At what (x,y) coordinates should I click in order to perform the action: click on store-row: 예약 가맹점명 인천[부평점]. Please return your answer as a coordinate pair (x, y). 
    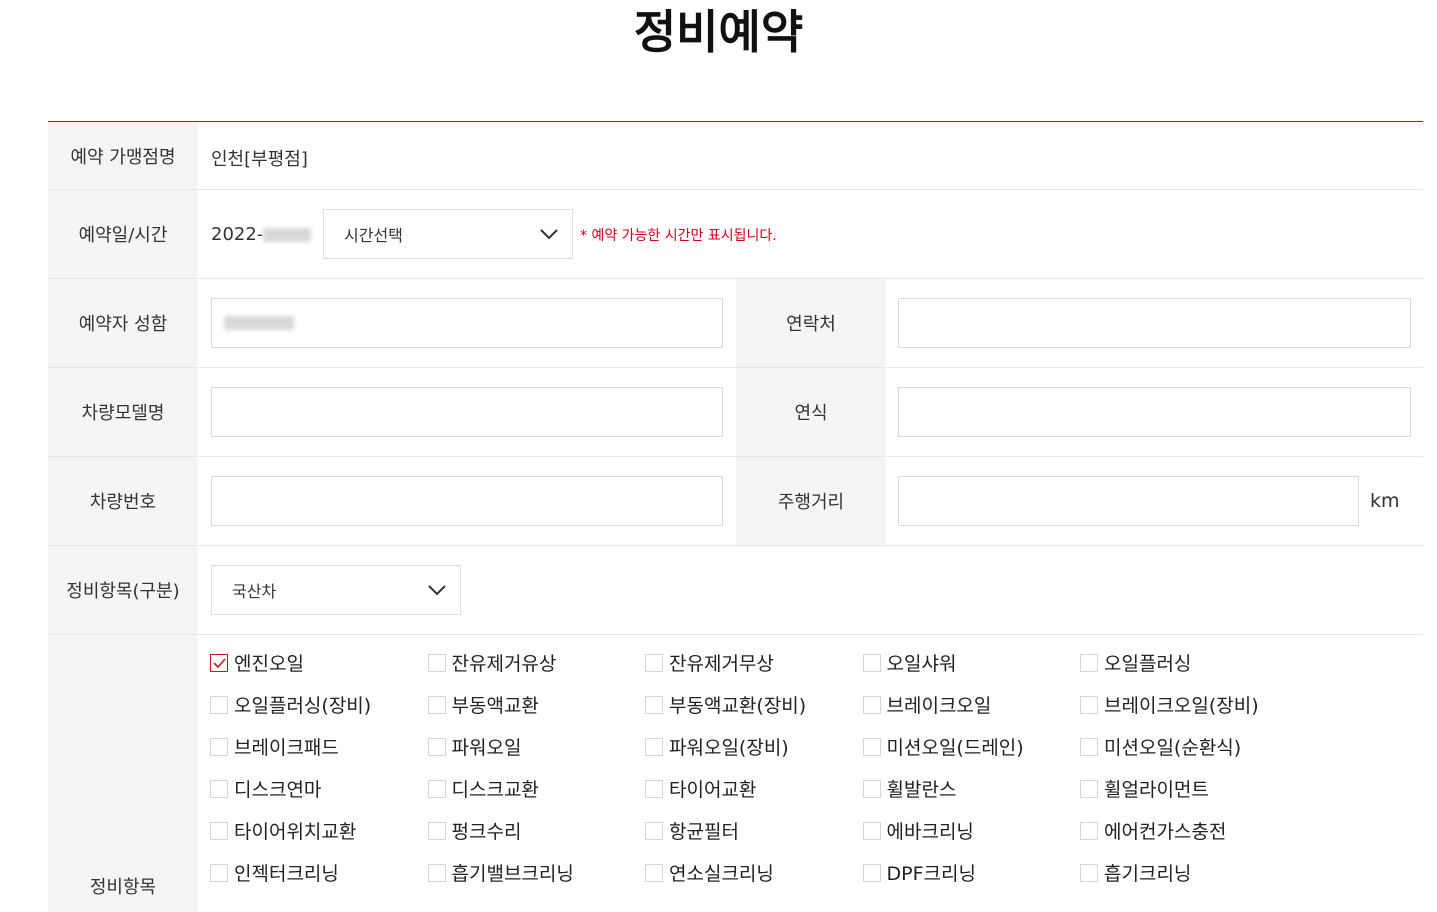
    Looking at the image, I should click on (735, 156).